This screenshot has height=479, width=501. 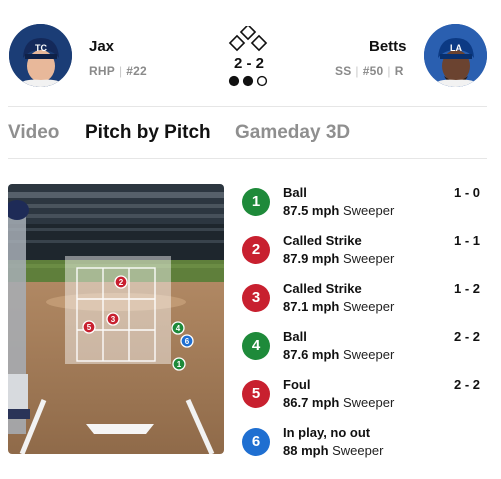 I want to click on svg-text: 6, so click(x=187, y=341).